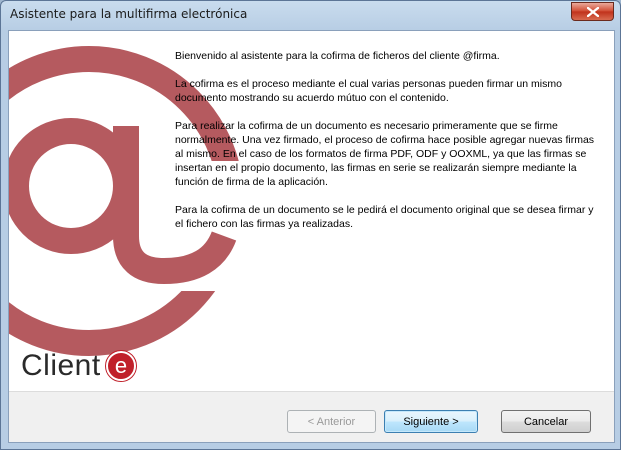 The height and width of the screenshot is (450, 621). I want to click on brand-e-badge-icon: e, so click(120, 366).